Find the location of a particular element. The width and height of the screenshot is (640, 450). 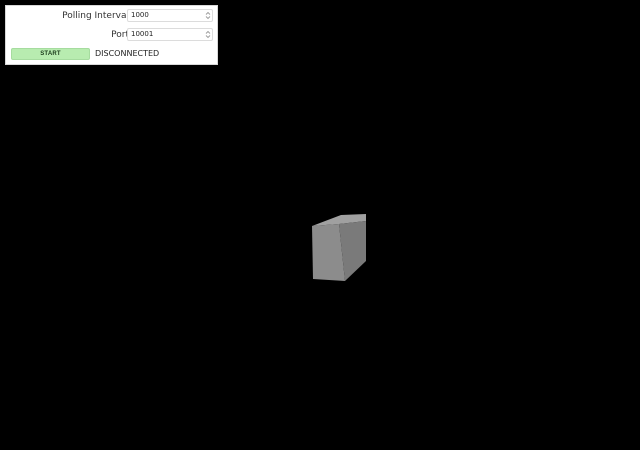

polling-interval-input: 1000 is located at coordinates (170, 15).